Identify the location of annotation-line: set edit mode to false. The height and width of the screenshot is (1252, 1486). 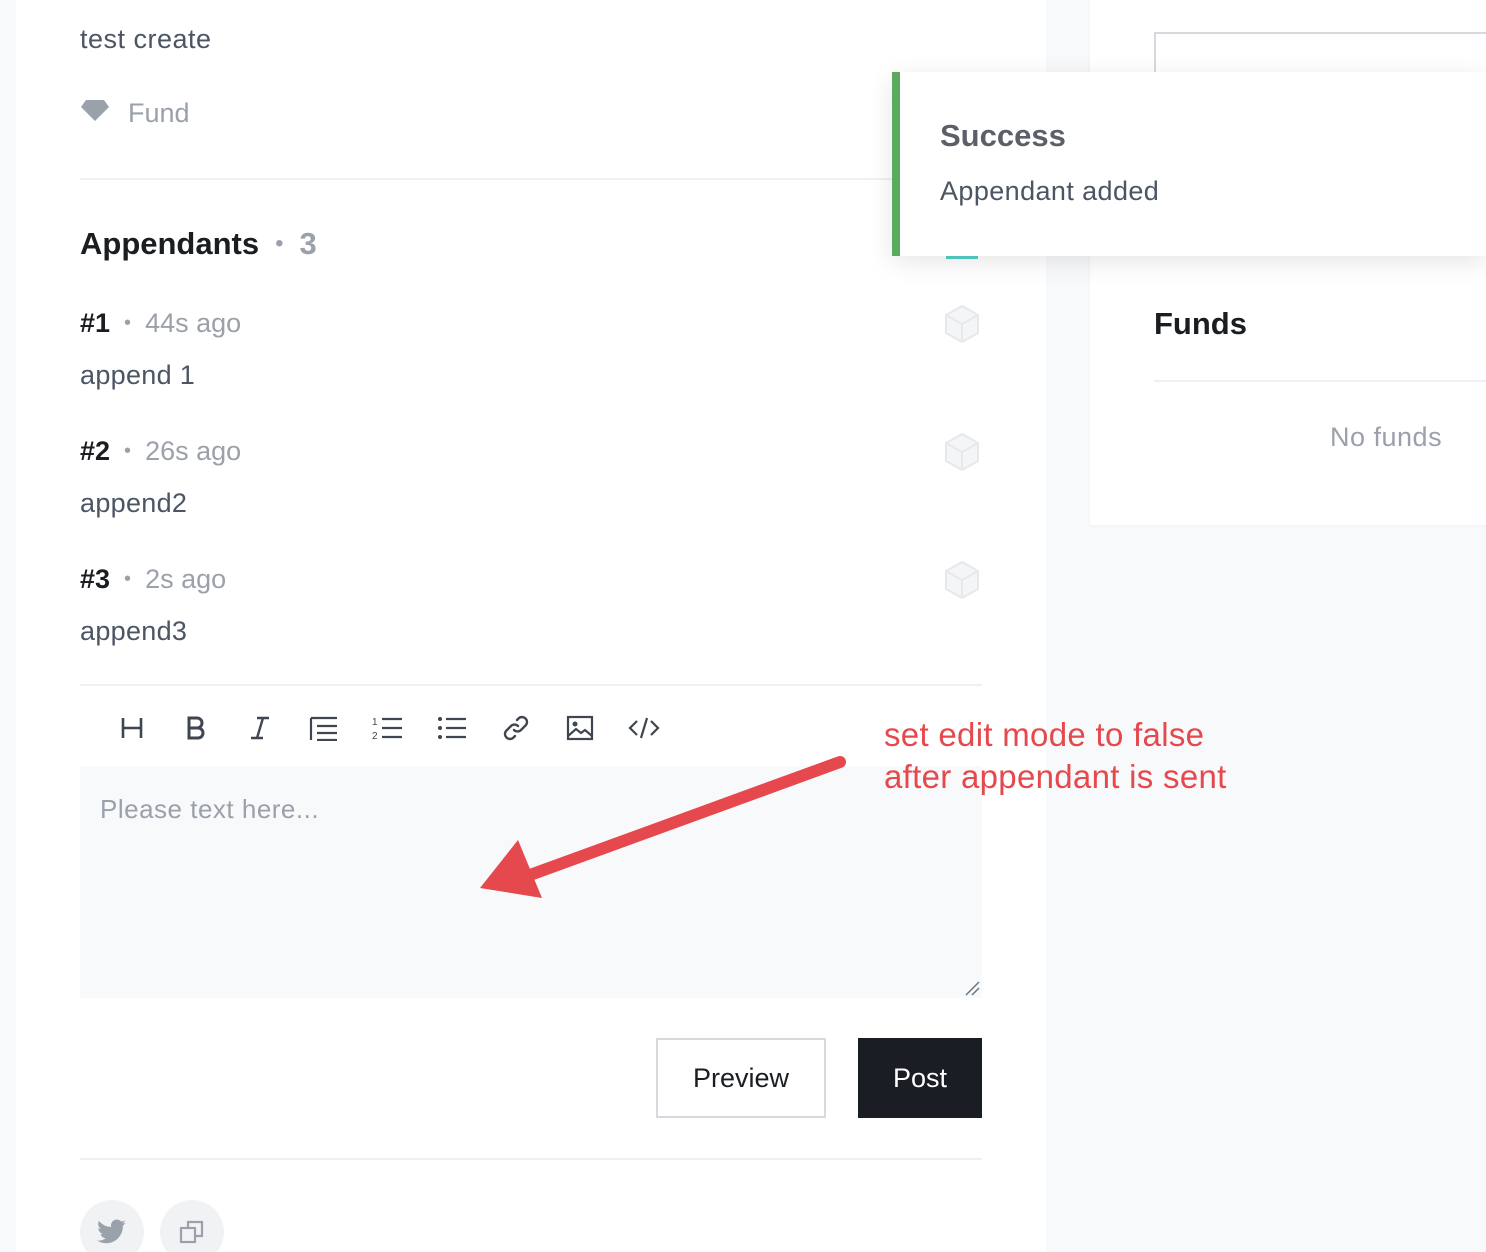
(1044, 734).